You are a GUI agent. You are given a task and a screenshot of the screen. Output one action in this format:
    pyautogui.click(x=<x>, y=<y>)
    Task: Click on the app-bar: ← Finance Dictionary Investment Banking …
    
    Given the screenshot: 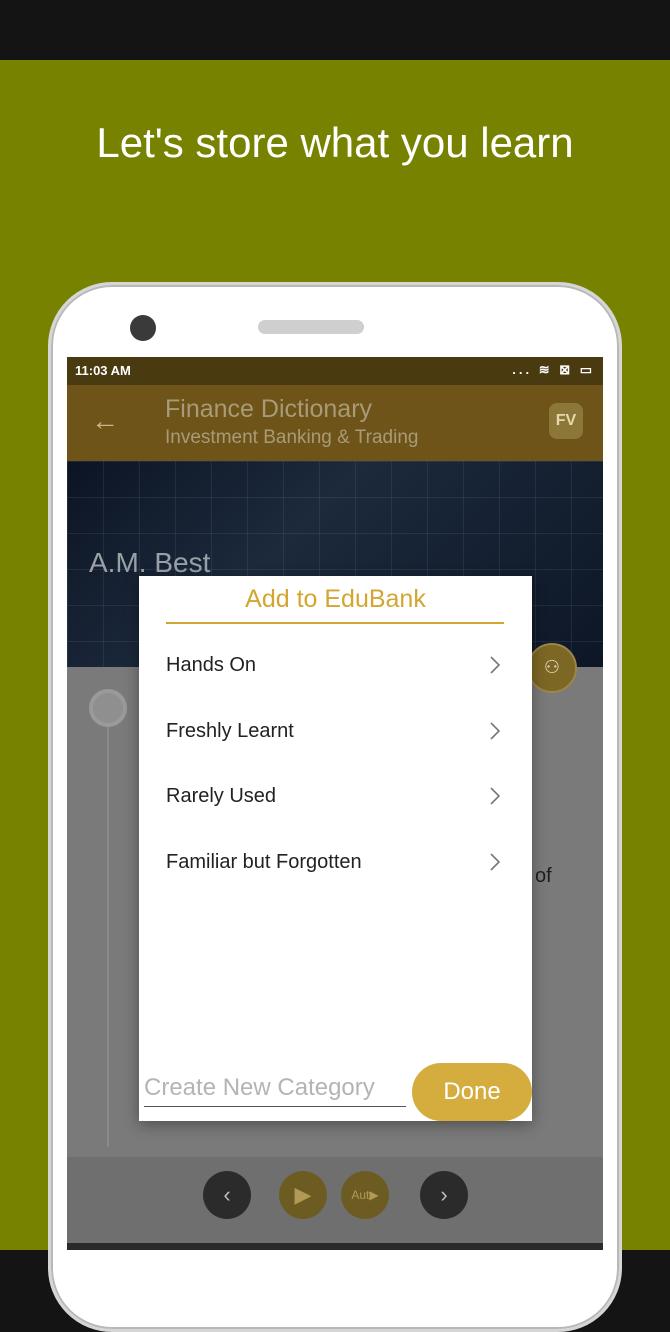 What is the action you would take?
    pyautogui.click(x=335, y=423)
    